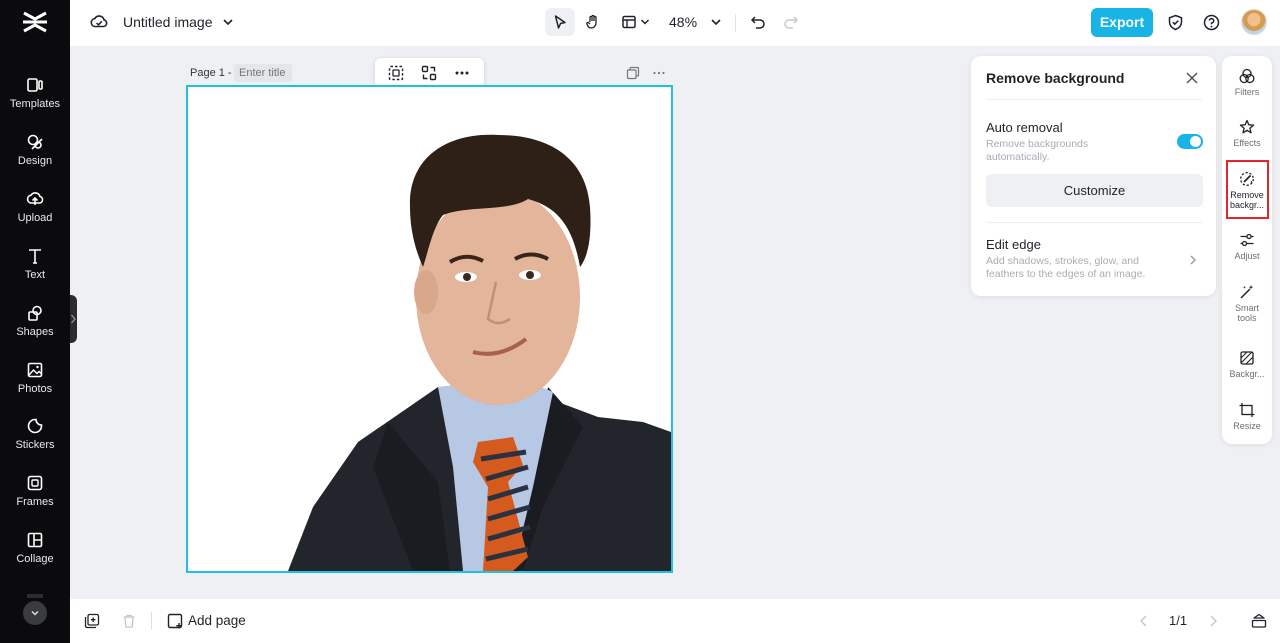 The image size is (1280, 643). Describe the element at coordinates (35, 494) in the screenshot. I see `sidebar-item-frames: Frames` at that location.